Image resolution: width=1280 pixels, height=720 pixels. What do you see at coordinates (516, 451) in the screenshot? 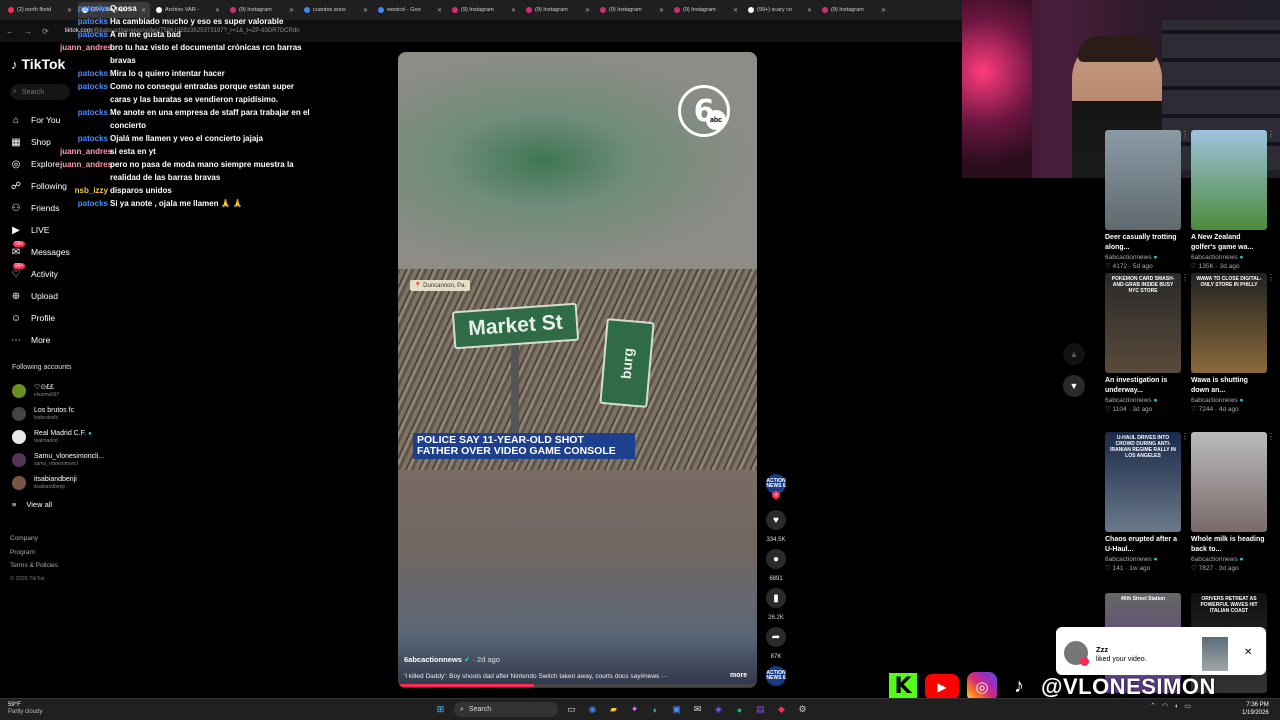
I see `headline-line-2: FATHER OVER VIDEO GAME CONSOLE` at bounding box center [516, 451].